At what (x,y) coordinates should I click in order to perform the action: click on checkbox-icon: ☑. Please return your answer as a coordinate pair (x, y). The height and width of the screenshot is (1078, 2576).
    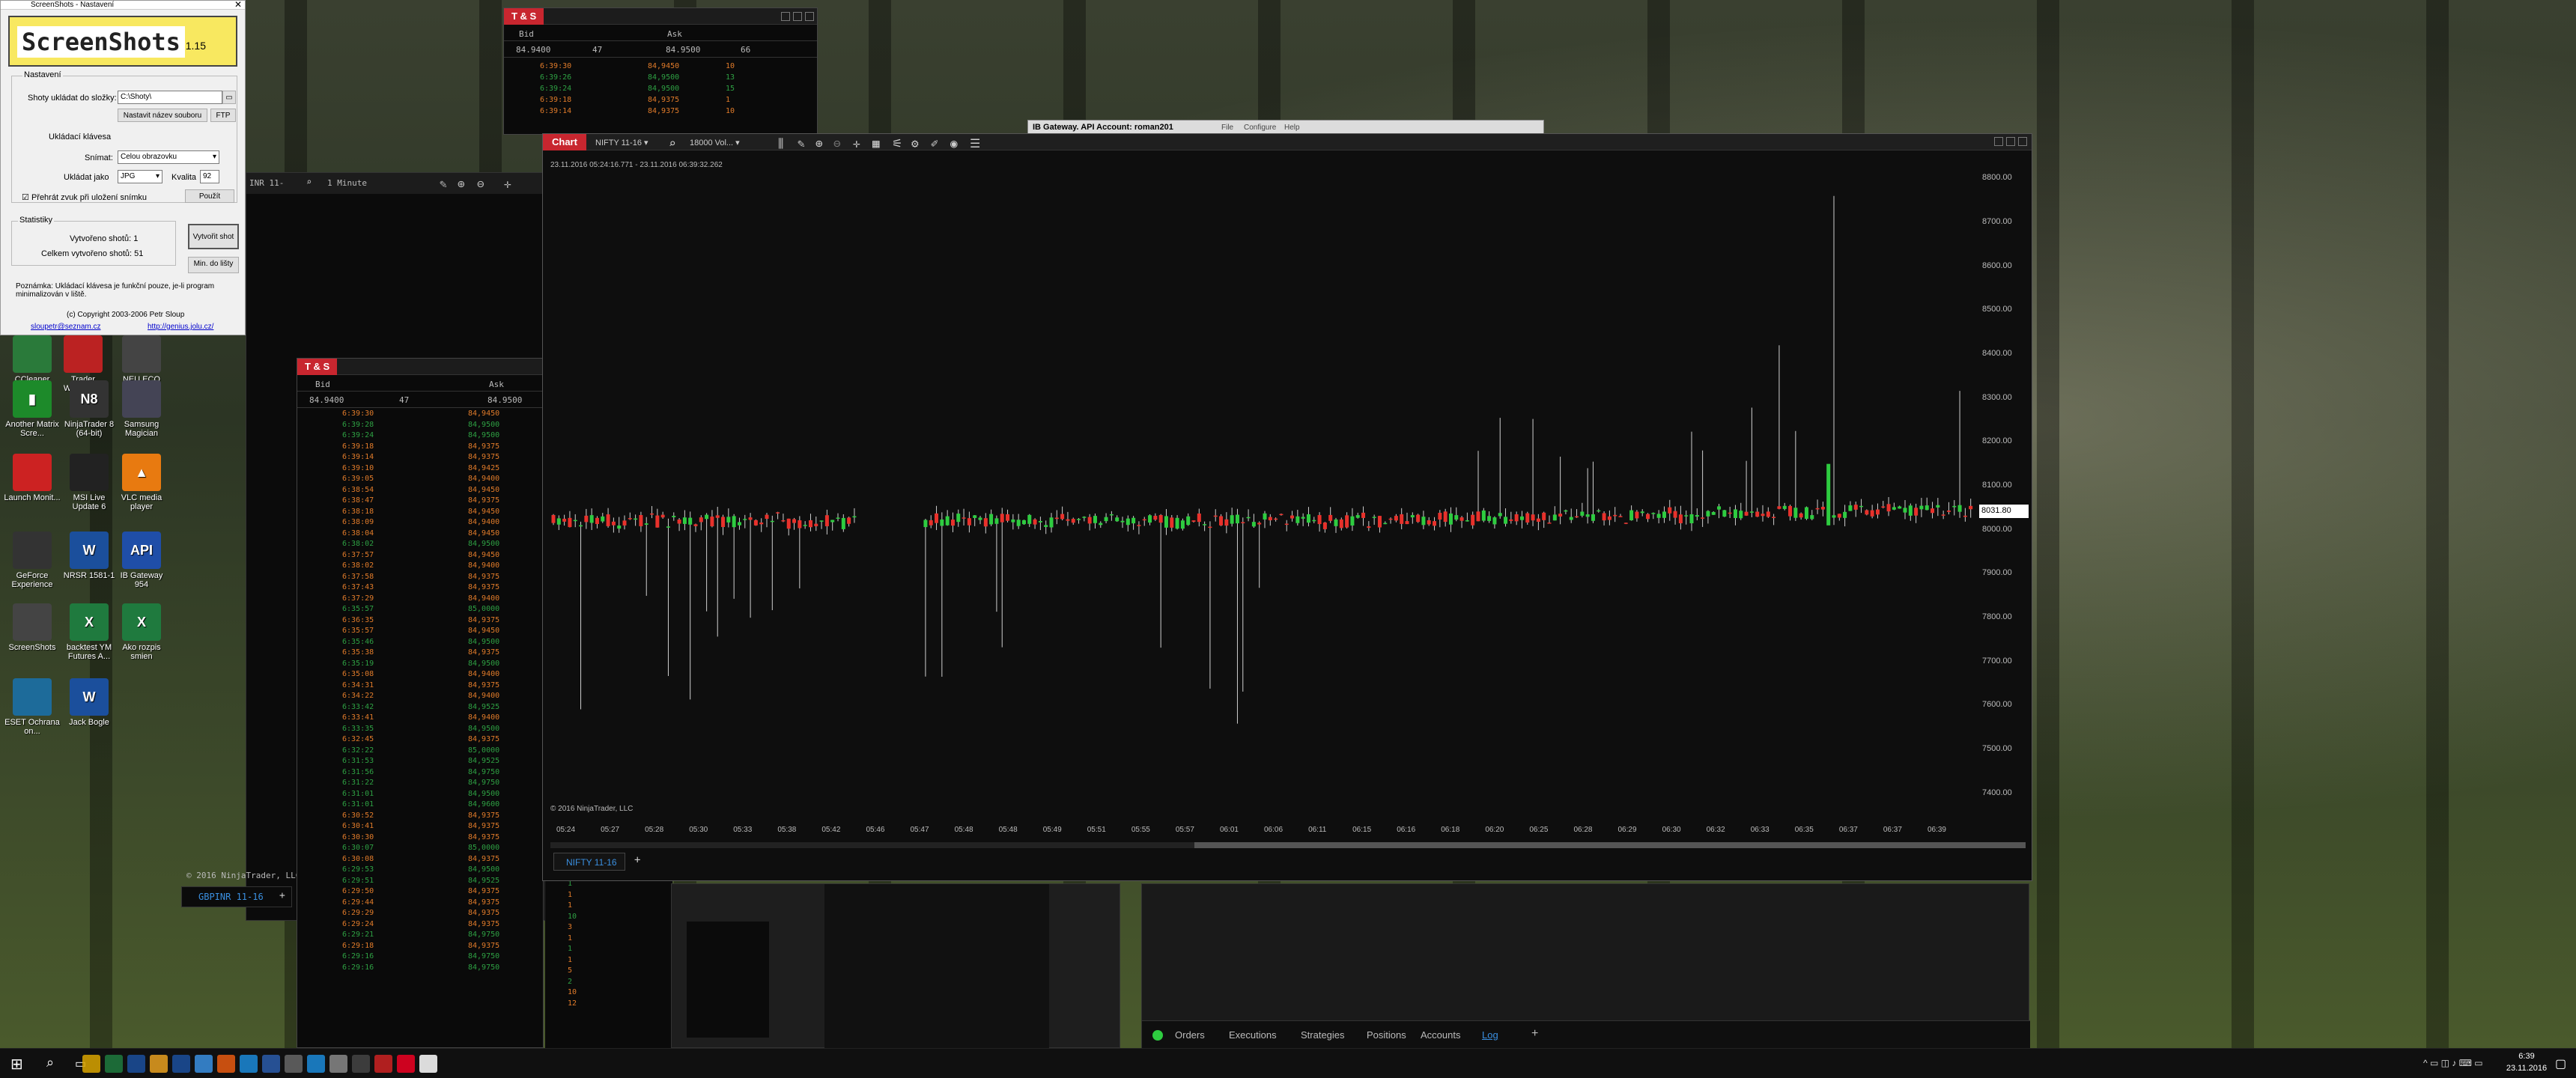
    Looking at the image, I should click on (25, 197).